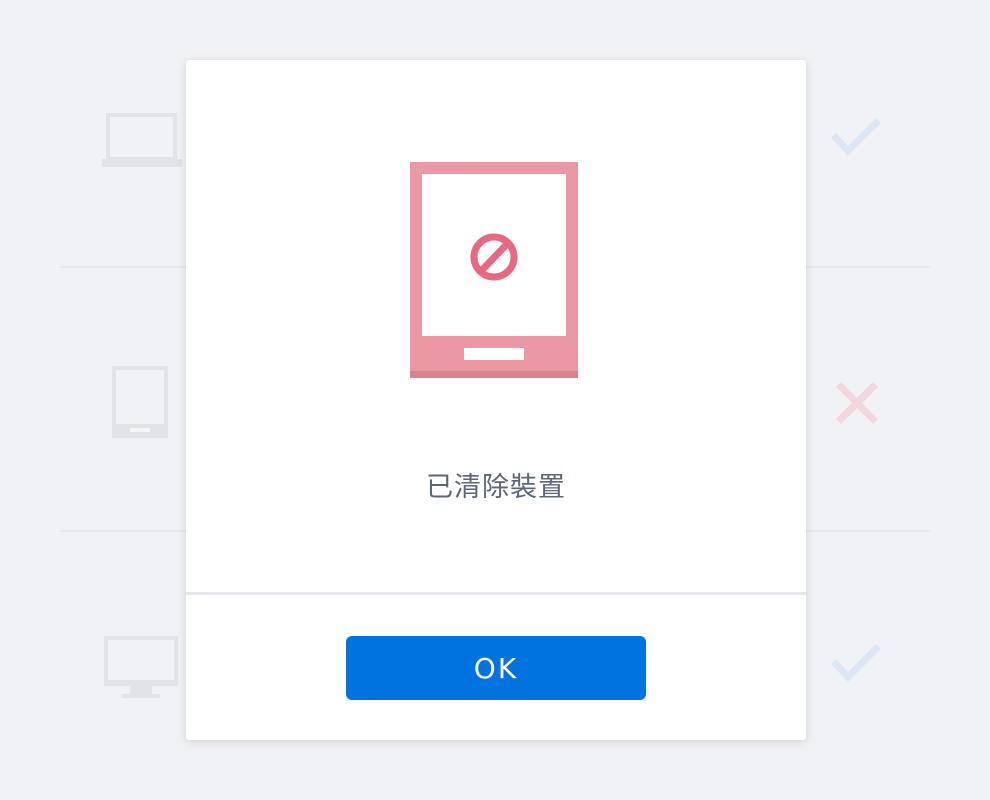  Describe the element at coordinates (142, 142) in the screenshot. I see `laptop-icon` at that location.